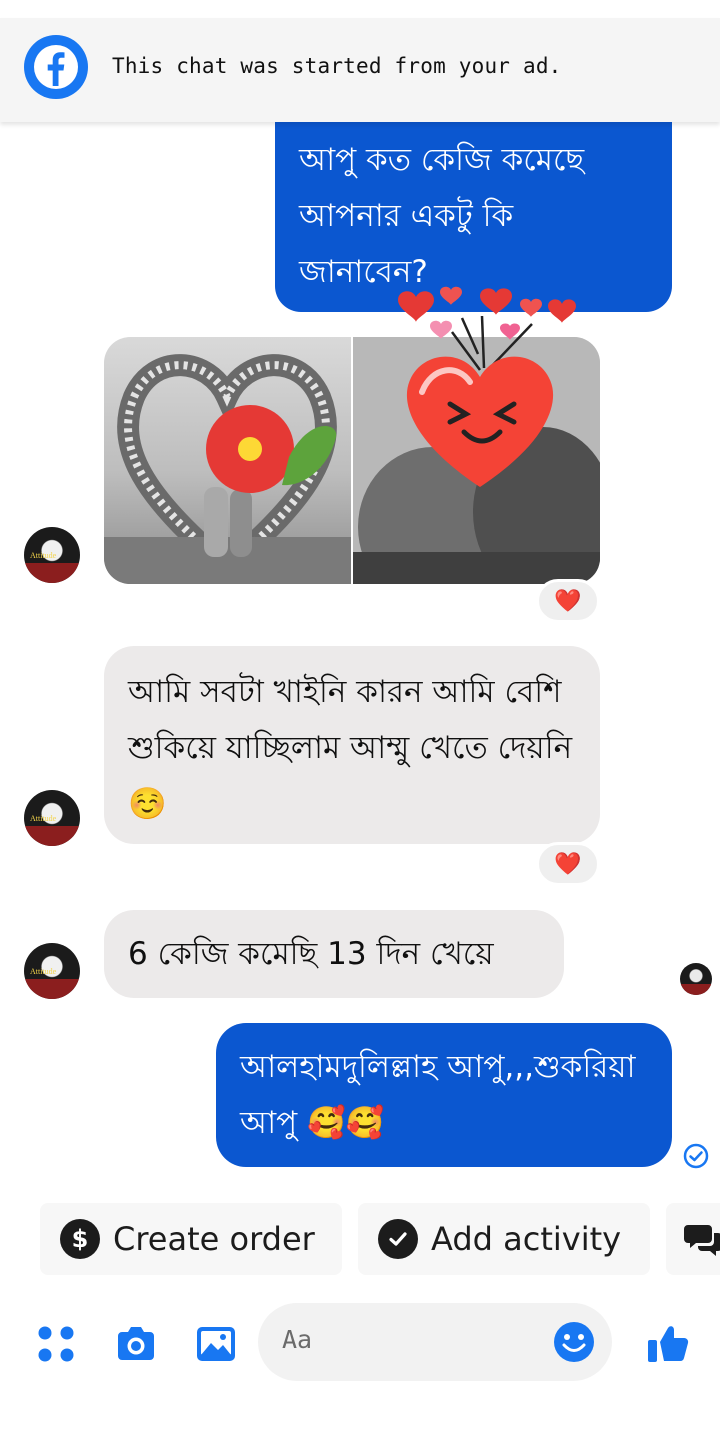 This screenshot has width=720, height=1444. Describe the element at coordinates (214, 1239) in the screenshot. I see `create-order-label: Create order` at that location.